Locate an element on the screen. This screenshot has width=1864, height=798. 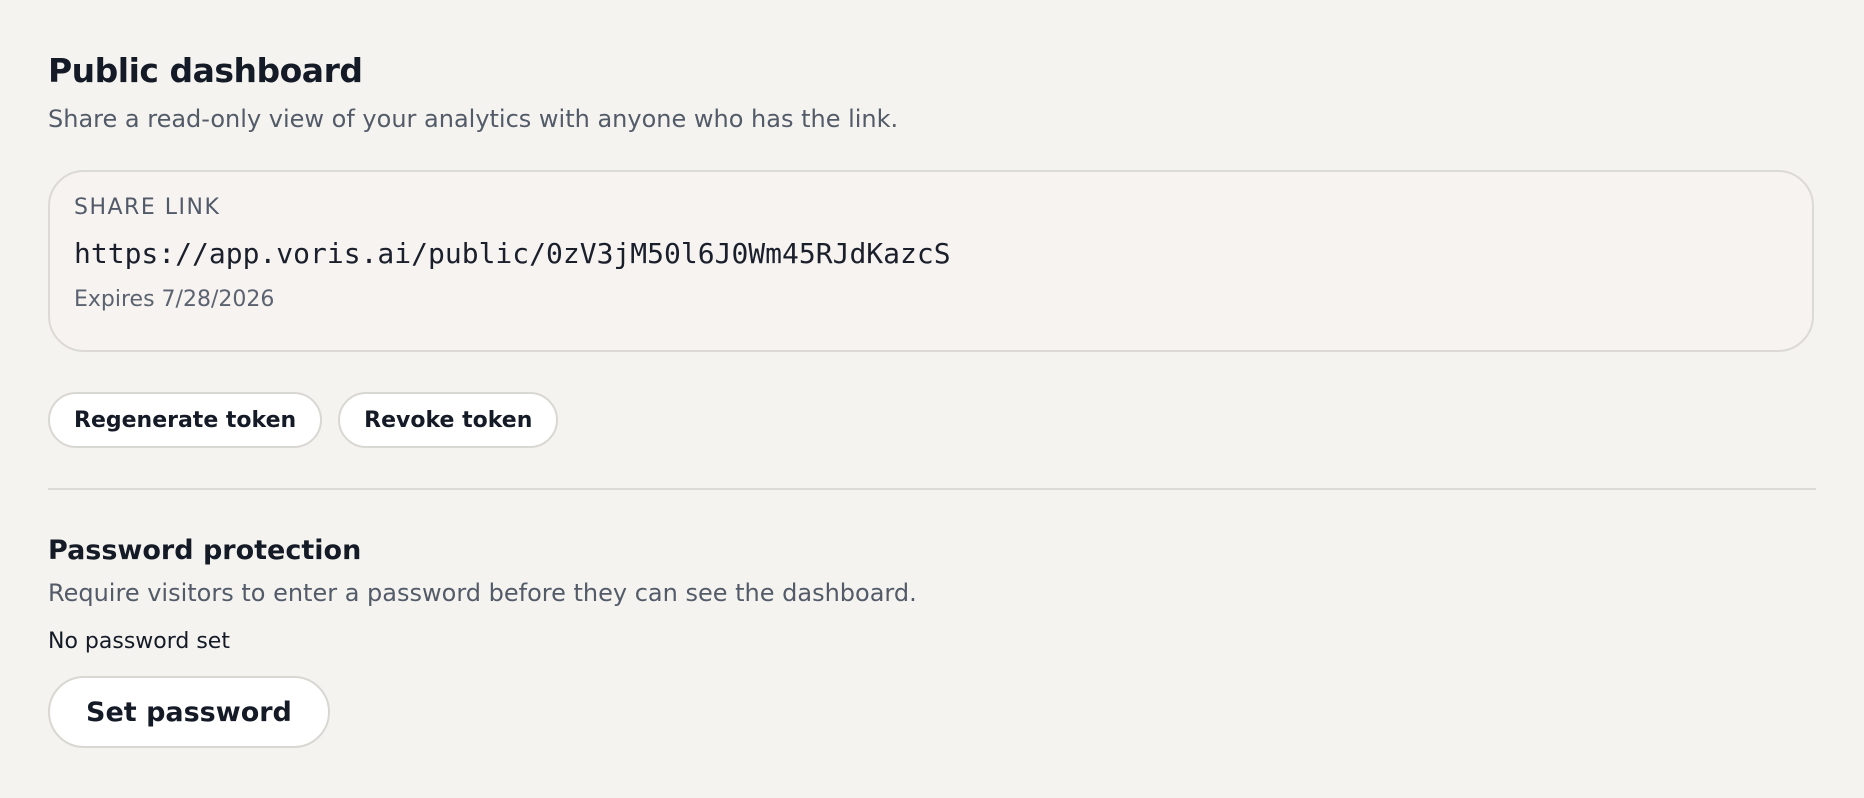
share-link-label: SHARE LINK is located at coordinates (147, 207).